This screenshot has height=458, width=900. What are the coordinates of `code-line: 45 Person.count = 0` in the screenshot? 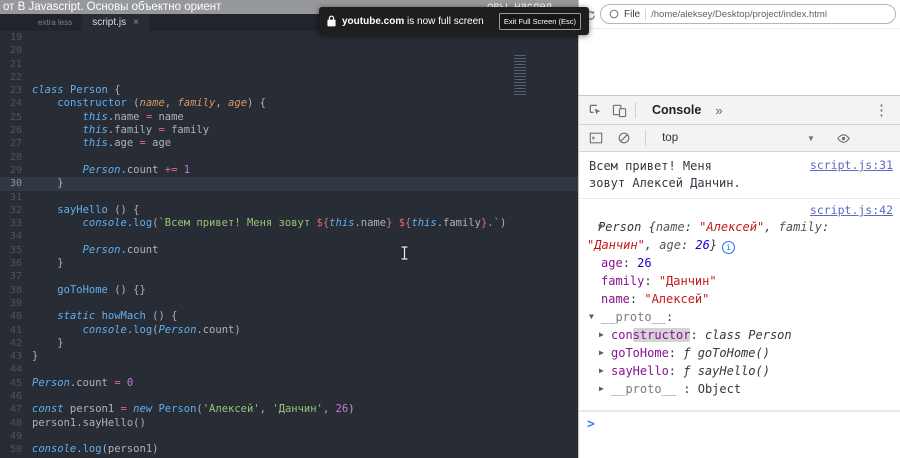 It's located at (289, 383).